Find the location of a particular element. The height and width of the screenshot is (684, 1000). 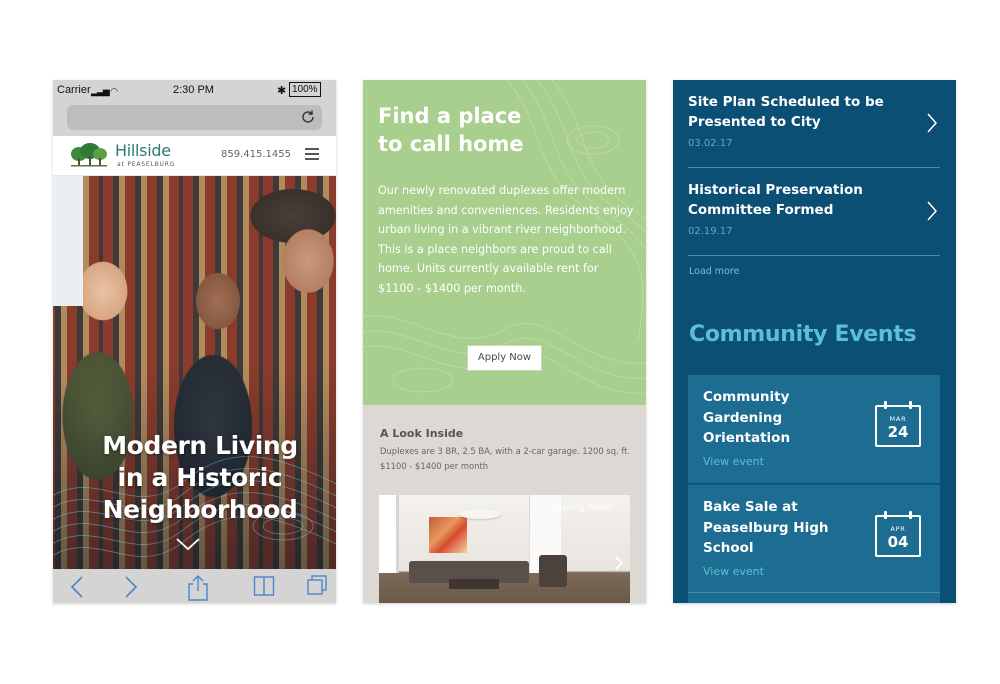

logo-wordmark: Hillside is located at coordinates (143, 150).